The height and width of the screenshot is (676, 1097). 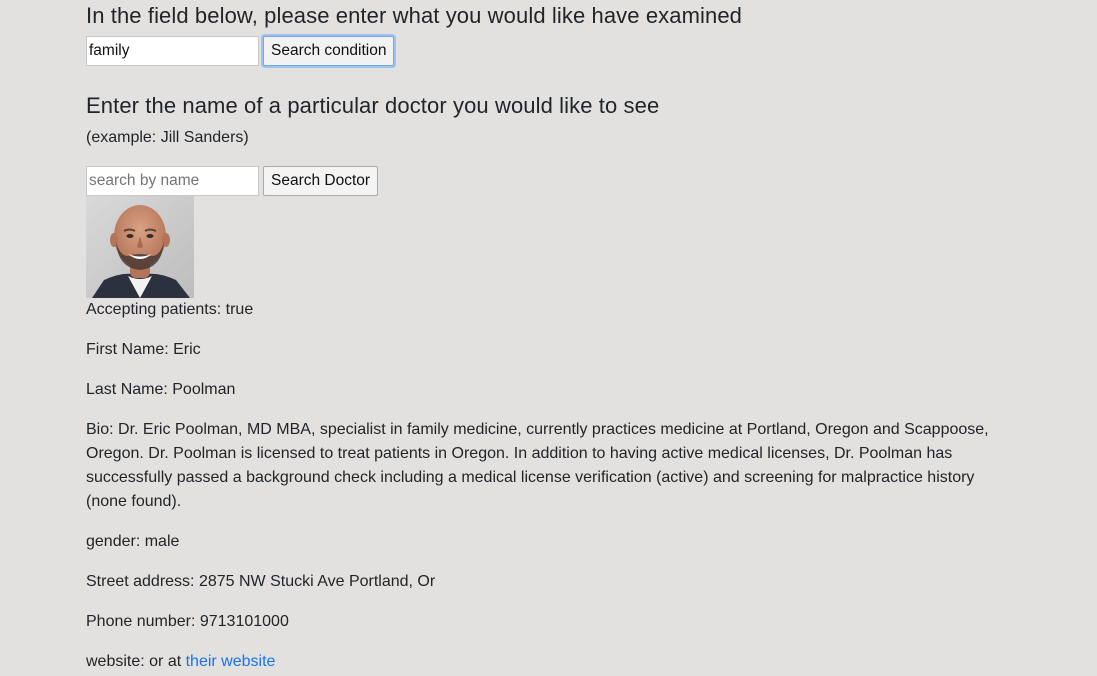 What do you see at coordinates (329, 51) in the screenshot?
I see `search-condition-button: Search condition` at bounding box center [329, 51].